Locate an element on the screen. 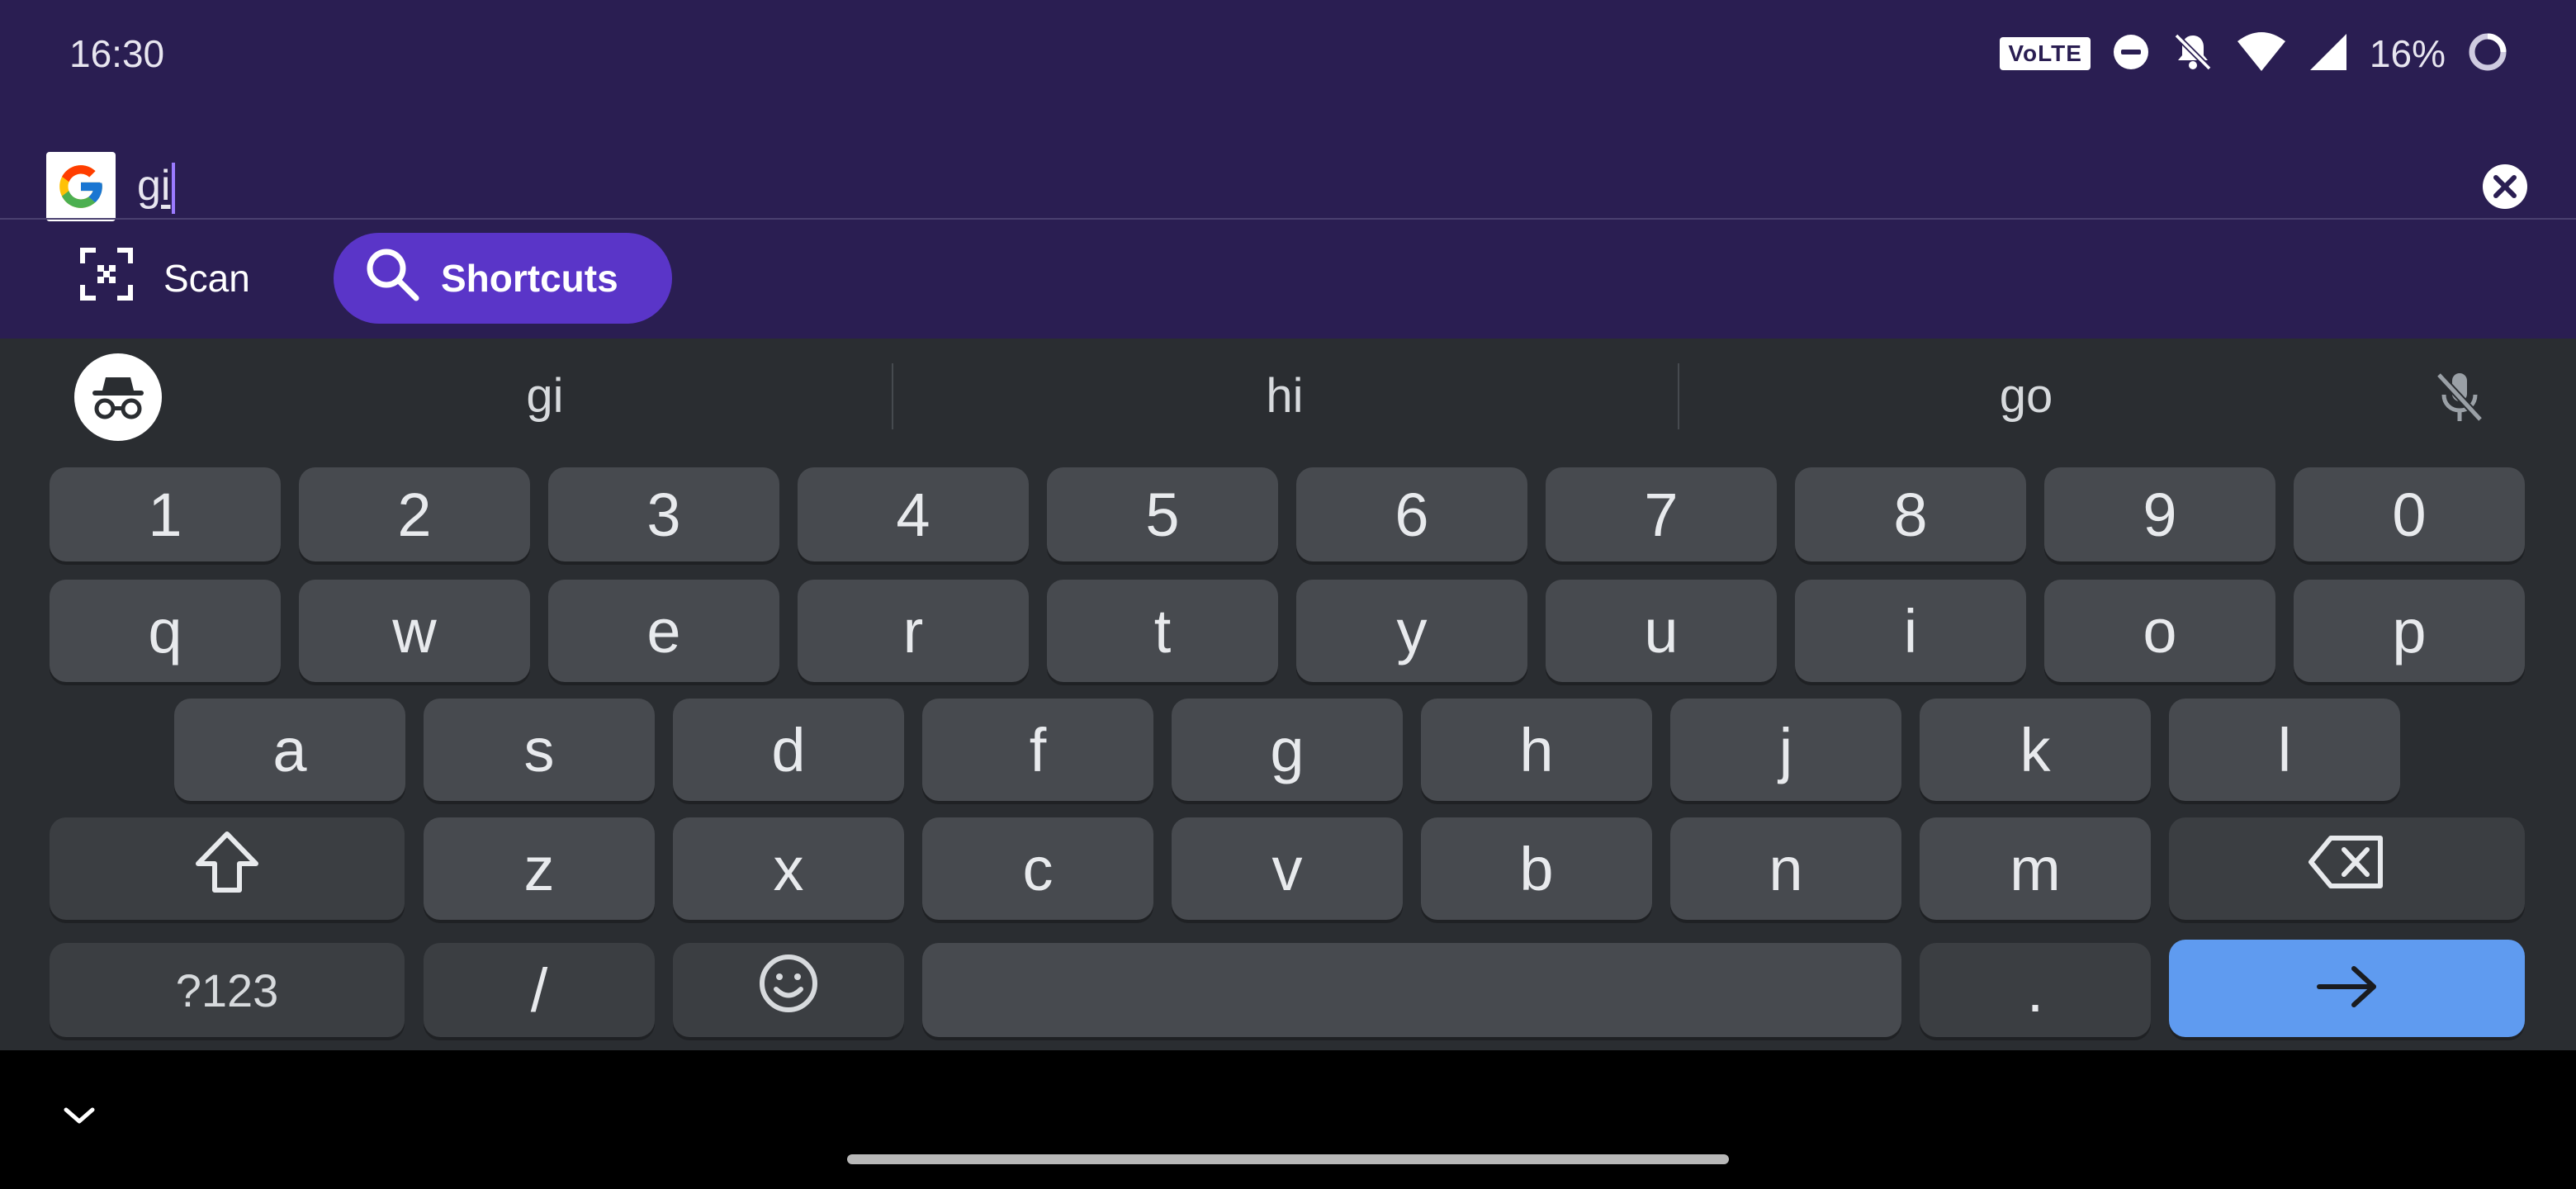 This screenshot has width=2576, height=1189. google-g-logo is located at coordinates (81, 186).